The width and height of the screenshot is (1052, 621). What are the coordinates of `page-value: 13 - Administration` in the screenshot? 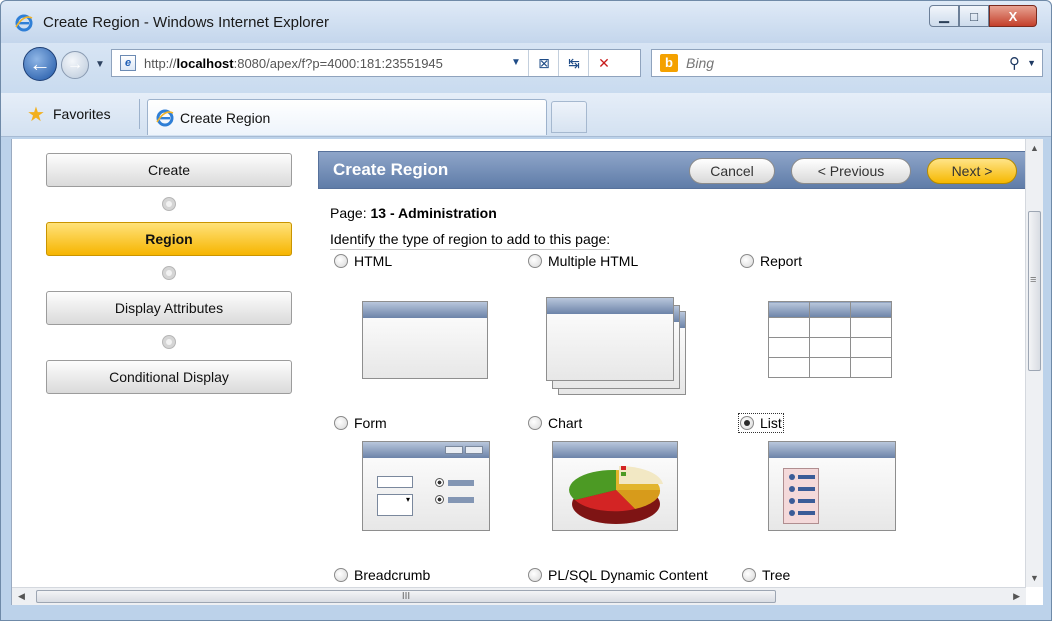 It's located at (433, 213).